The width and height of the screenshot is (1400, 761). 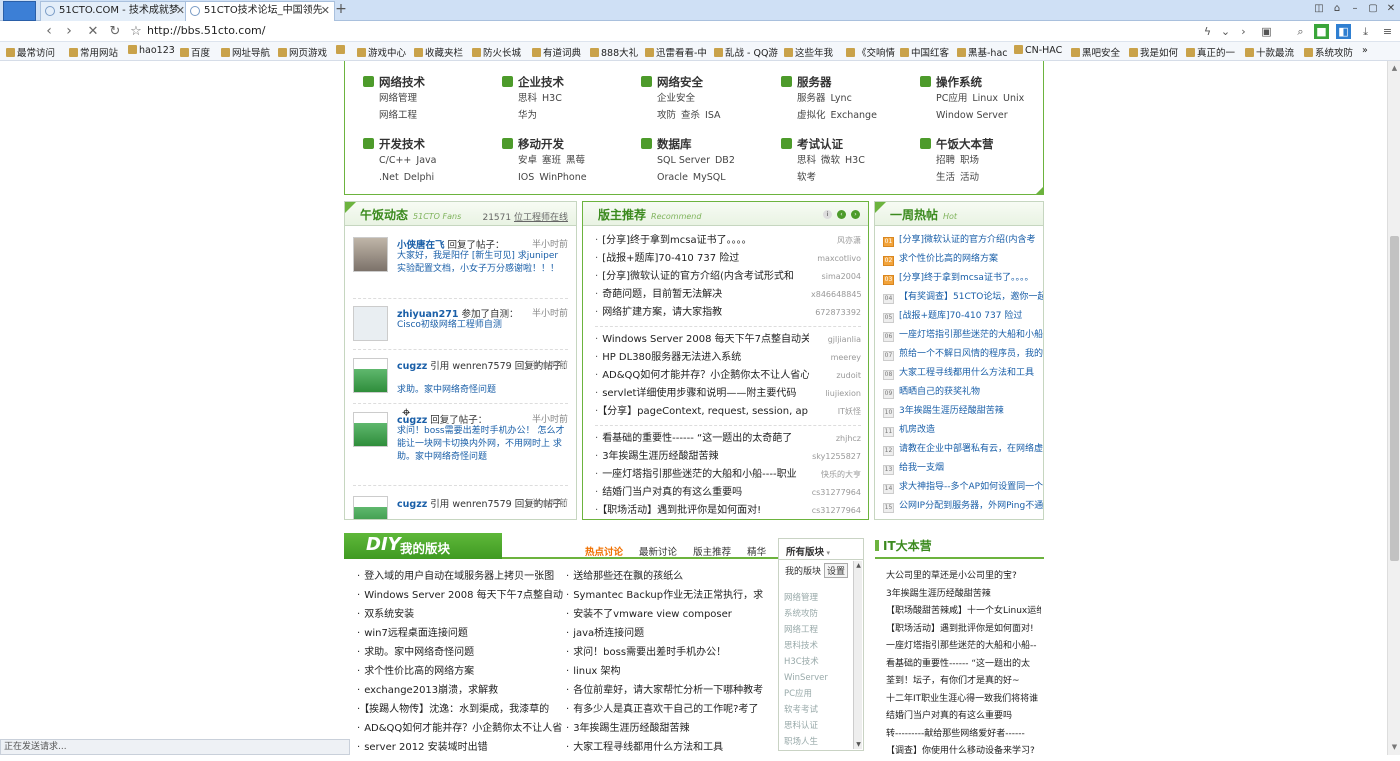 I want to click on list-item: 结婚门当户对真的有这么重要吗, so click(x=963, y=717).